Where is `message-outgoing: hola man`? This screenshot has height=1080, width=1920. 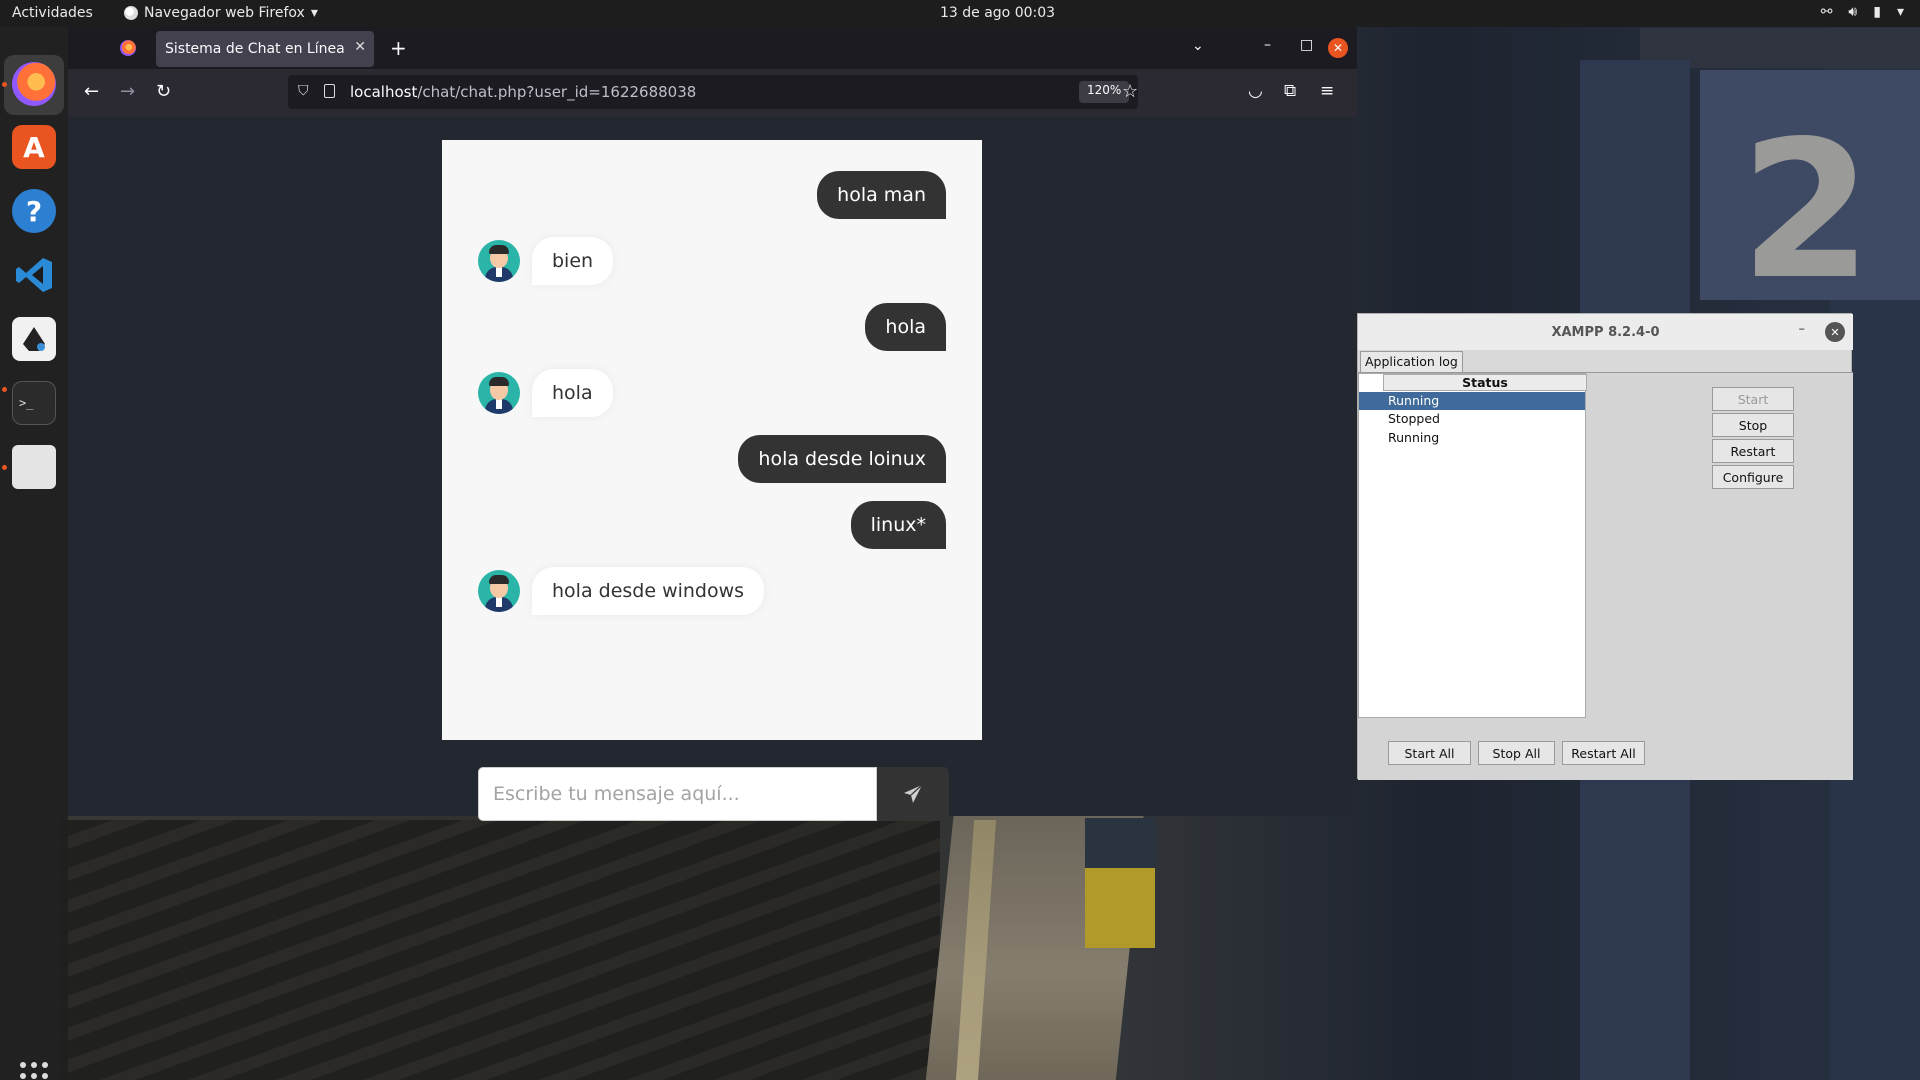 message-outgoing: hola man is located at coordinates (881, 195).